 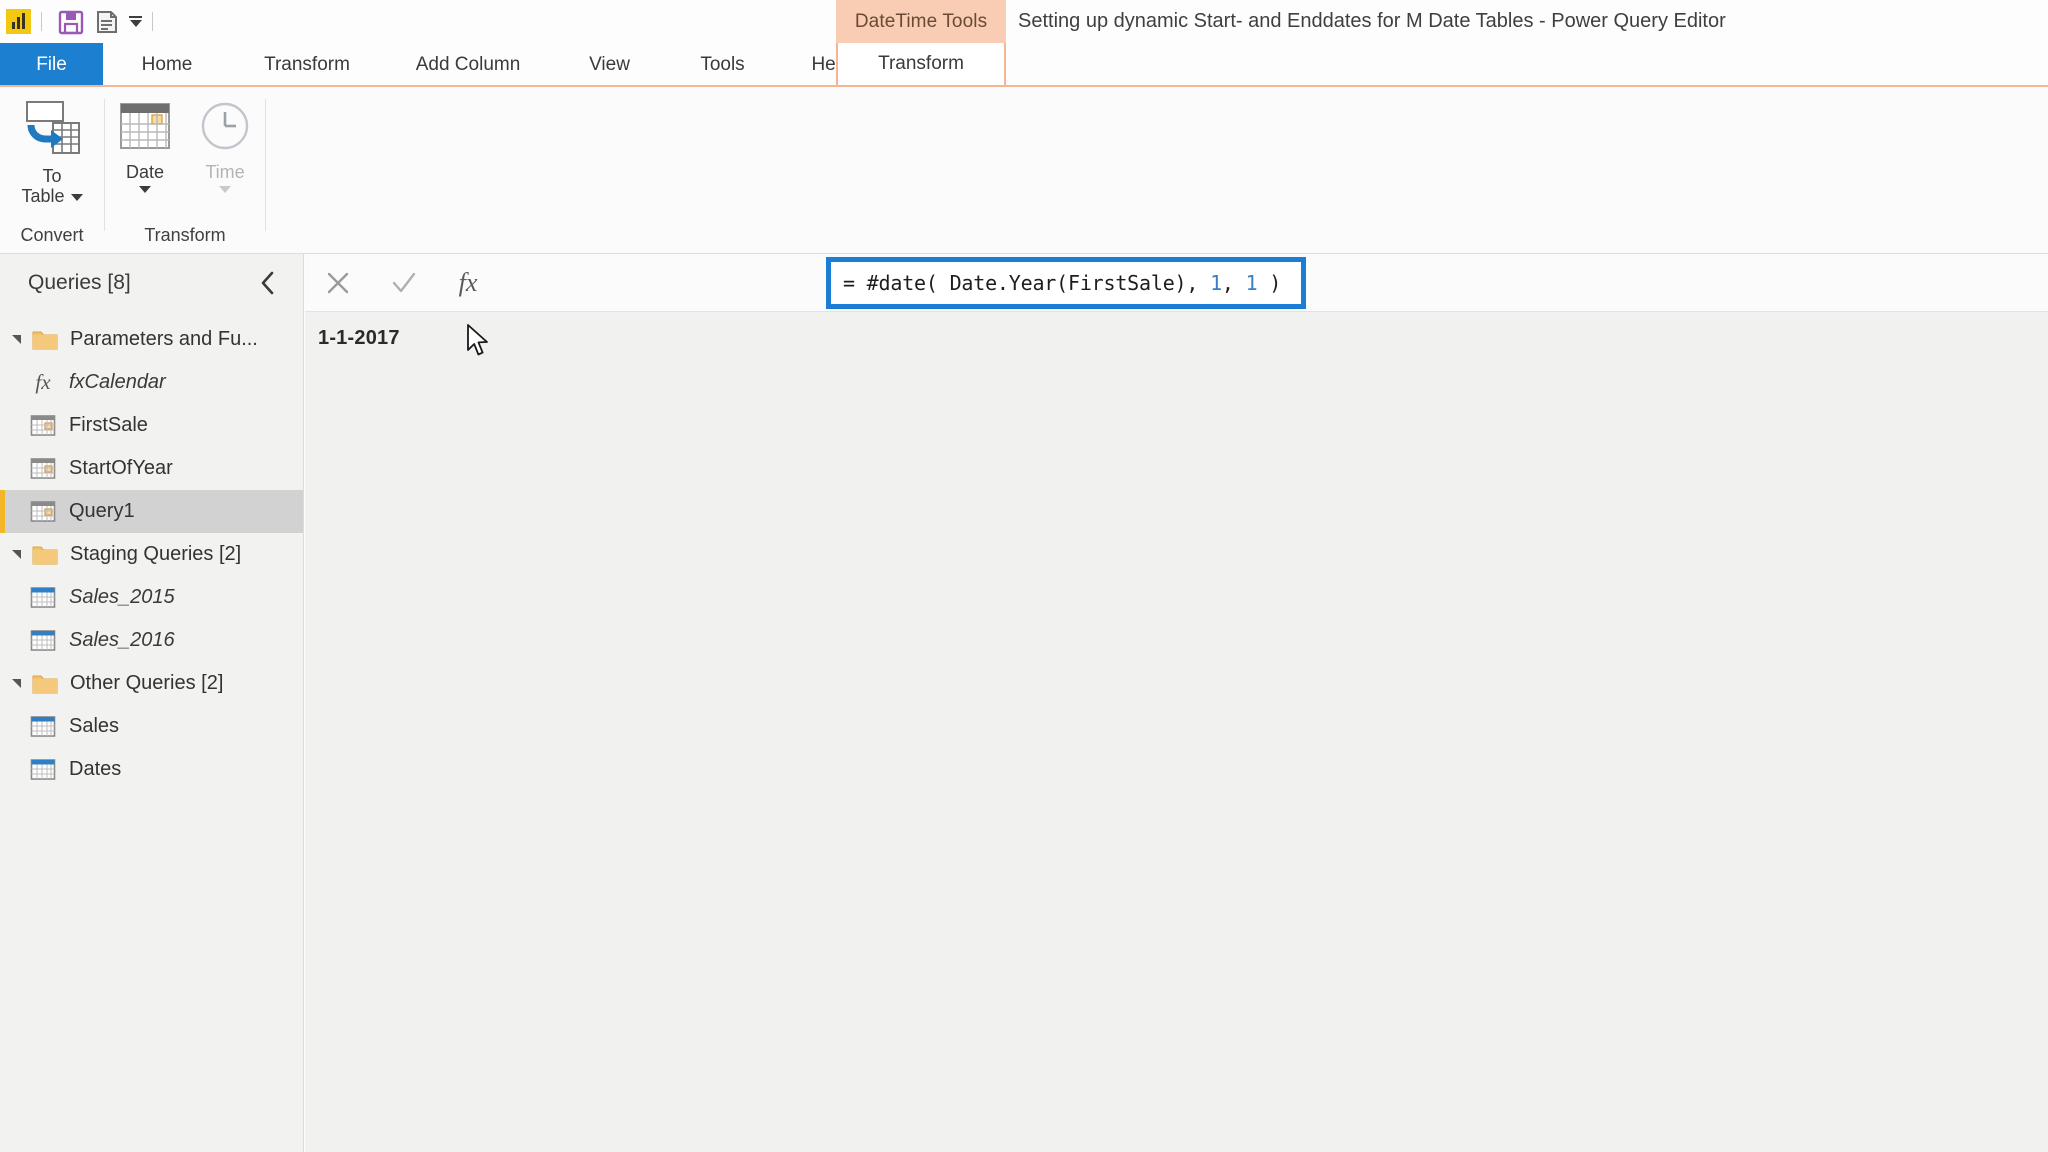 I want to click on tree-item-dates: Dates, so click(x=151, y=769).